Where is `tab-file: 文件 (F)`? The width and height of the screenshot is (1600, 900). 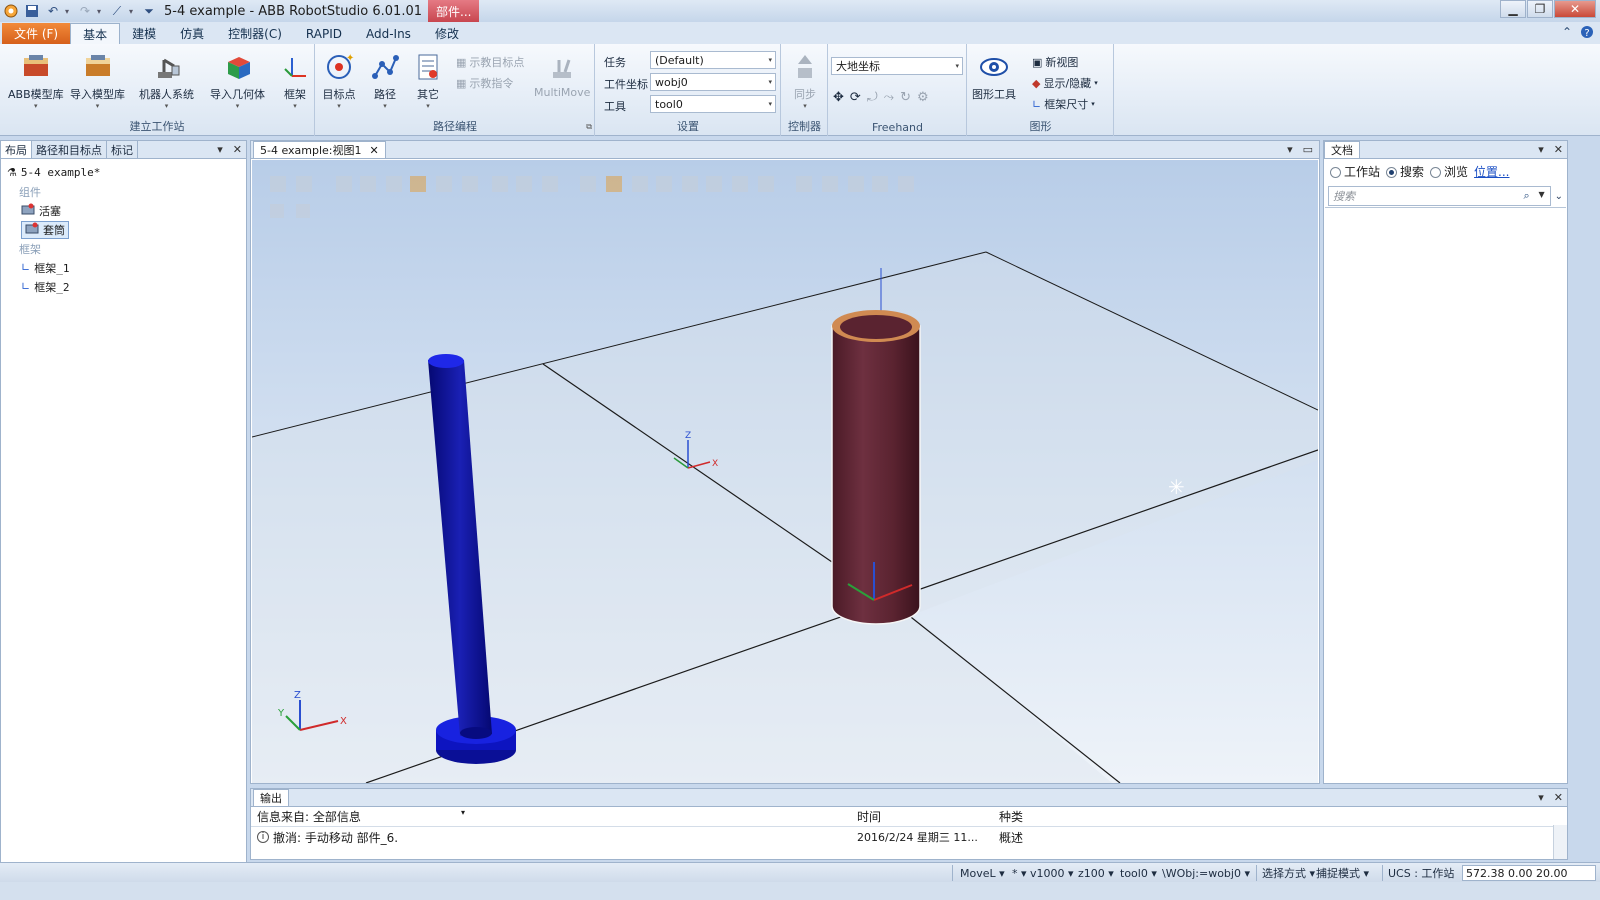
tab-file: 文件 (F) is located at coordinates (36, 33).